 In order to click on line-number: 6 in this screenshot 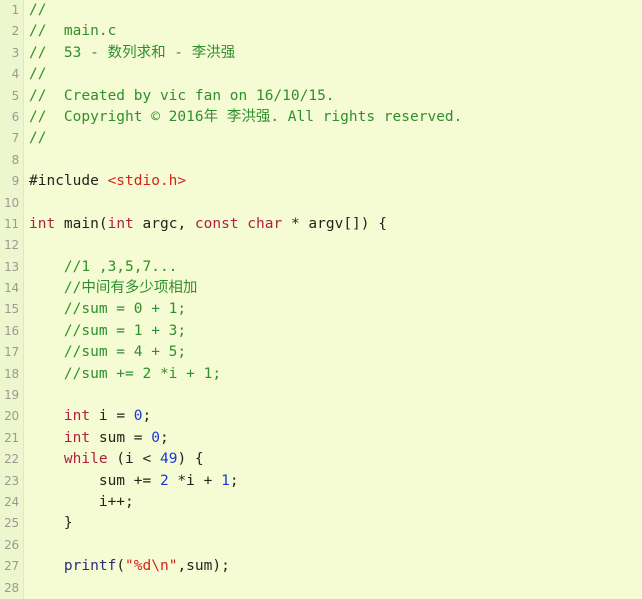, I will do `click(15, 116)`.